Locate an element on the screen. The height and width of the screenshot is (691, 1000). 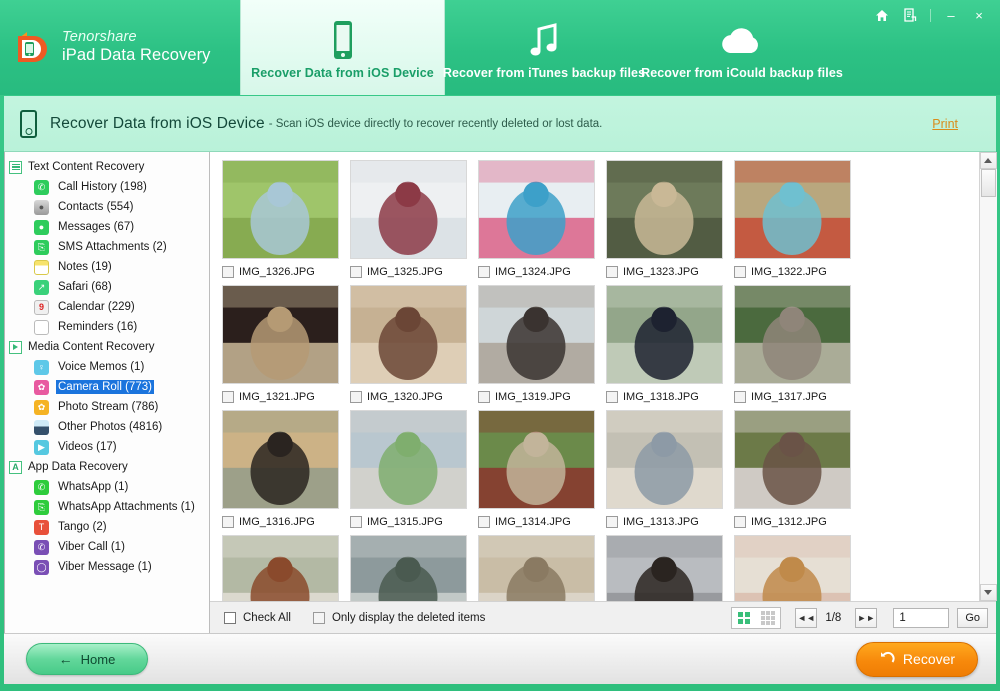
thumbnail-item: IMG_1312.JPG is located at coordinates (798, 472).